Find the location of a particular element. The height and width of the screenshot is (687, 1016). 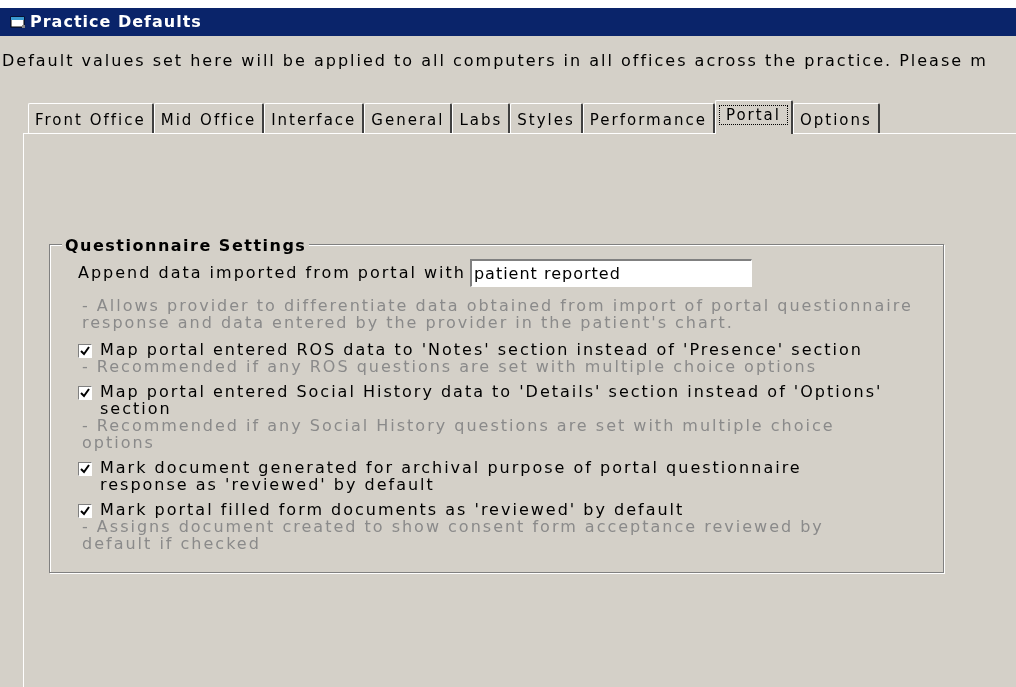

tab: Performance is located at coordinates (648, 118).